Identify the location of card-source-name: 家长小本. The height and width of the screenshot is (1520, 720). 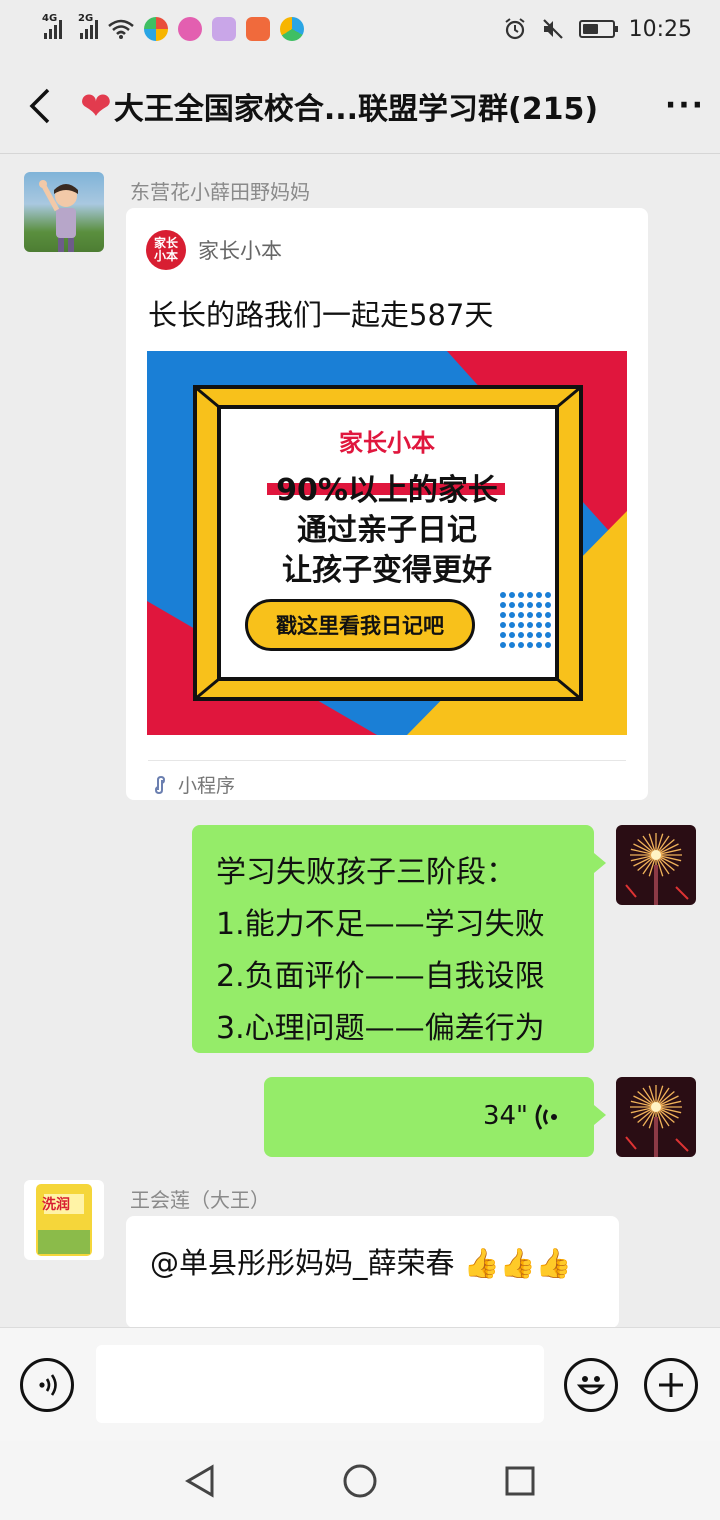
(240, 251).